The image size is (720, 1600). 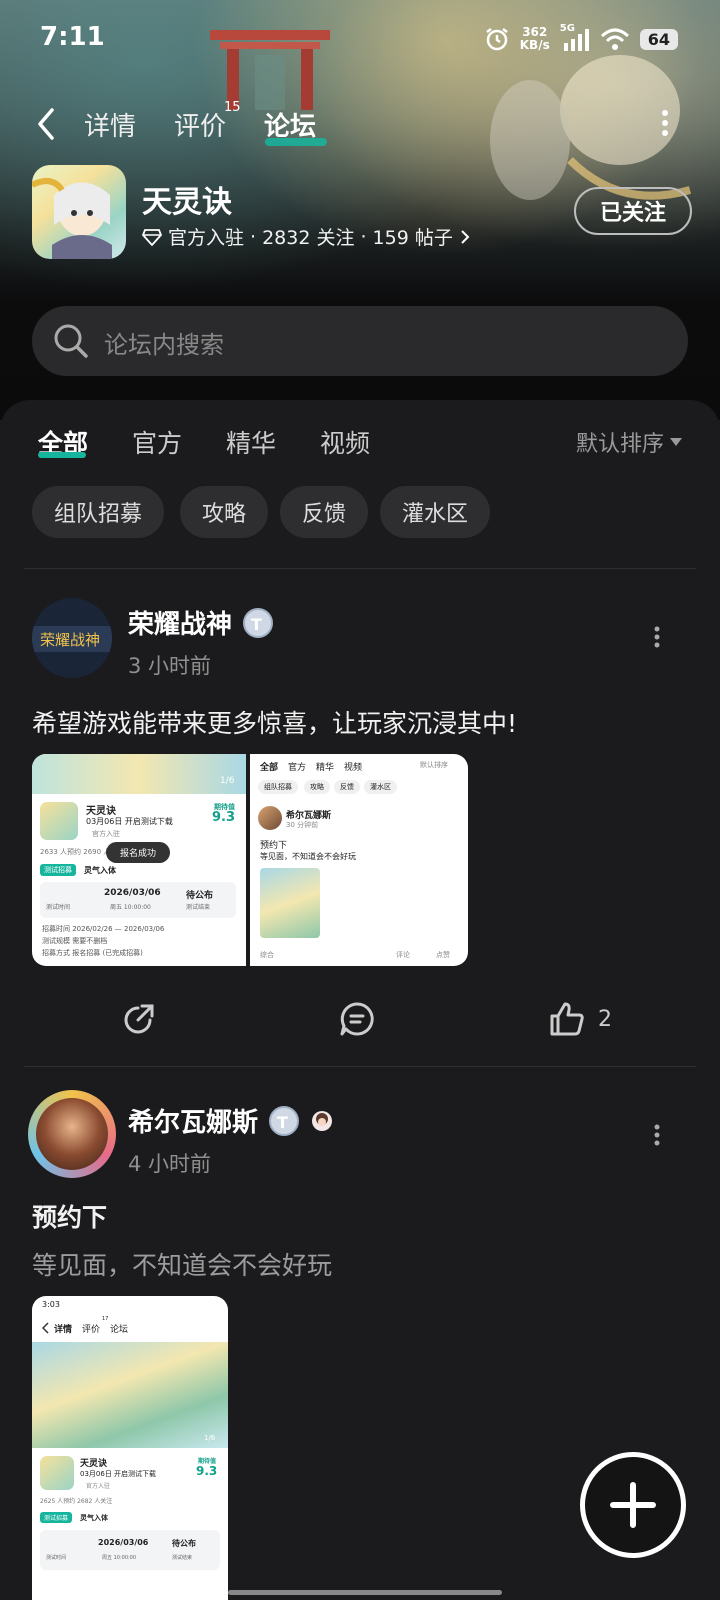 What do you see at coordinates (130, 1395) in the screenshot?
I see `mini-banner: 1/6` at bounding box center [130, 1395].